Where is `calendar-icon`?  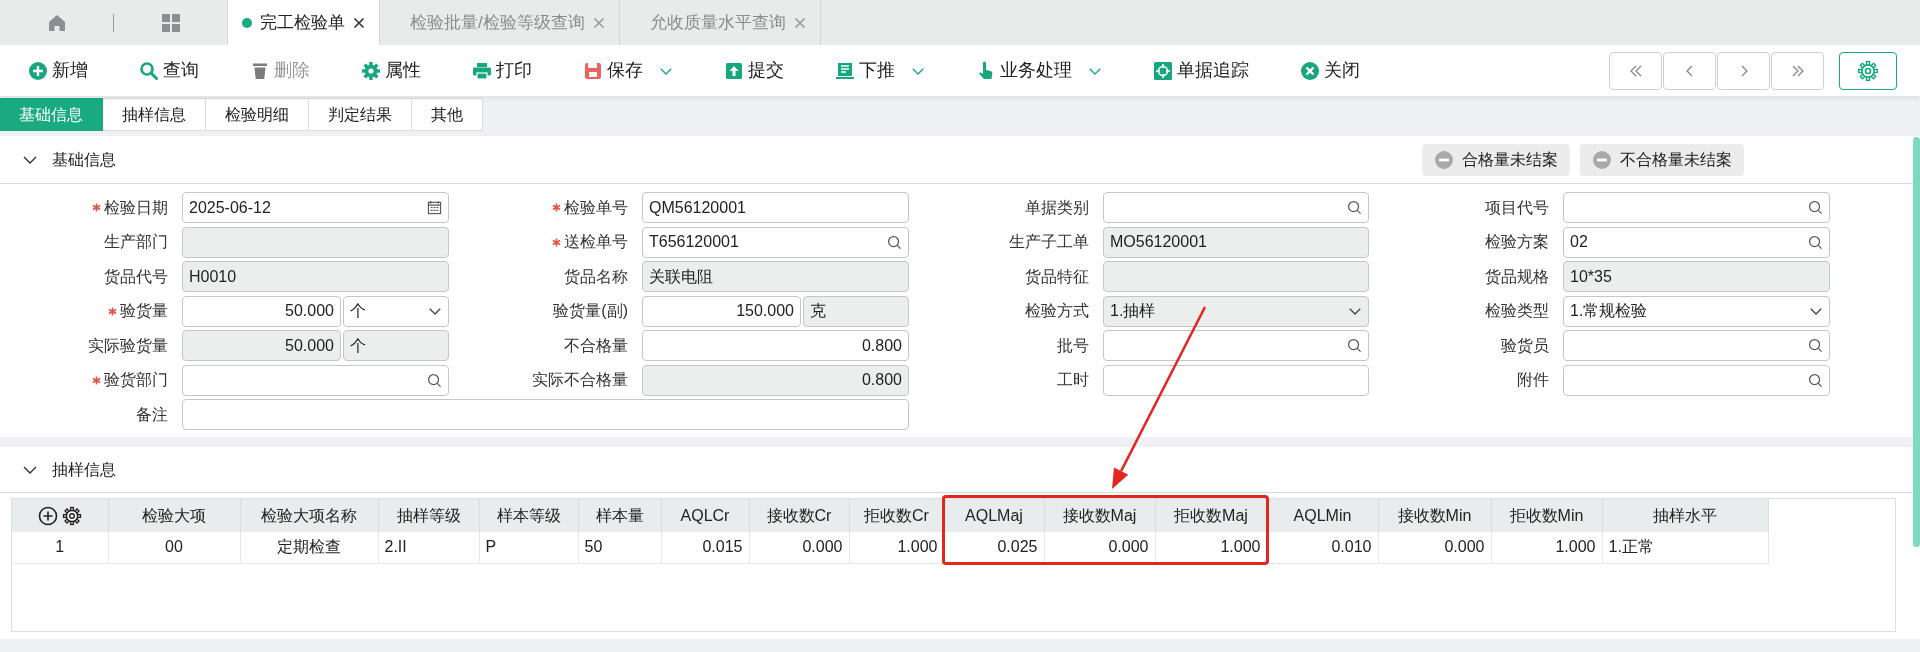
calendar-icon is located at coordinates (434, 207).